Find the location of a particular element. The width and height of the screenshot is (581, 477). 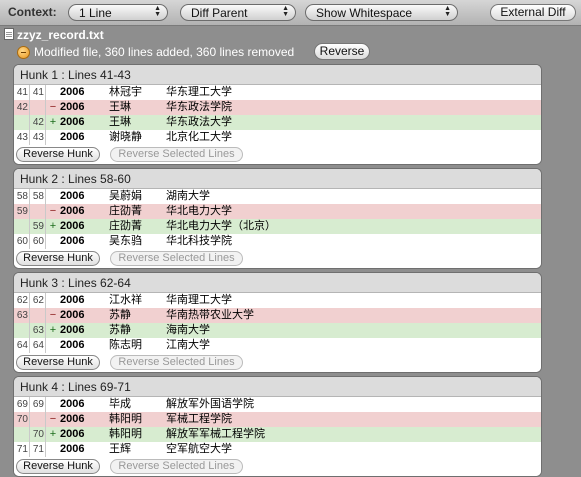

hunk-title: Hunk 1 : Lines 41-43 is located at coordinates (277, 75).